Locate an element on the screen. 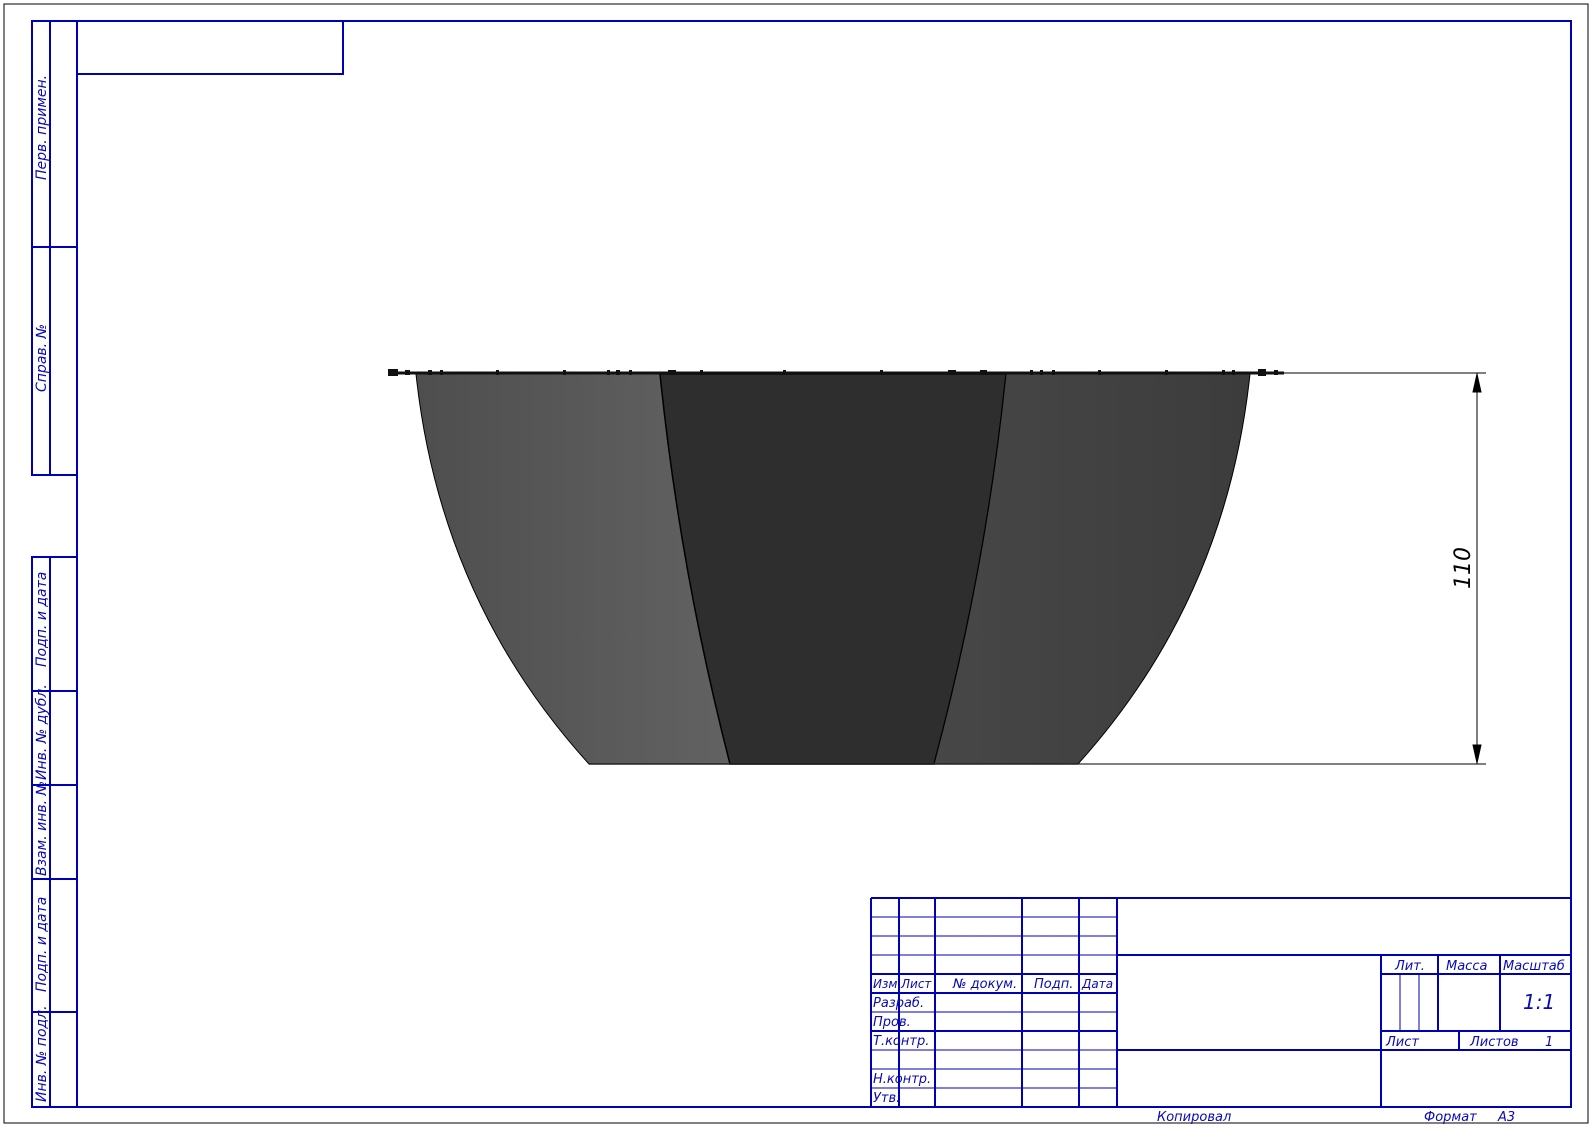 The width and height of the screenshot is (1592, 1127). col-header-data: Дата is located at coordinates (1097, 984).